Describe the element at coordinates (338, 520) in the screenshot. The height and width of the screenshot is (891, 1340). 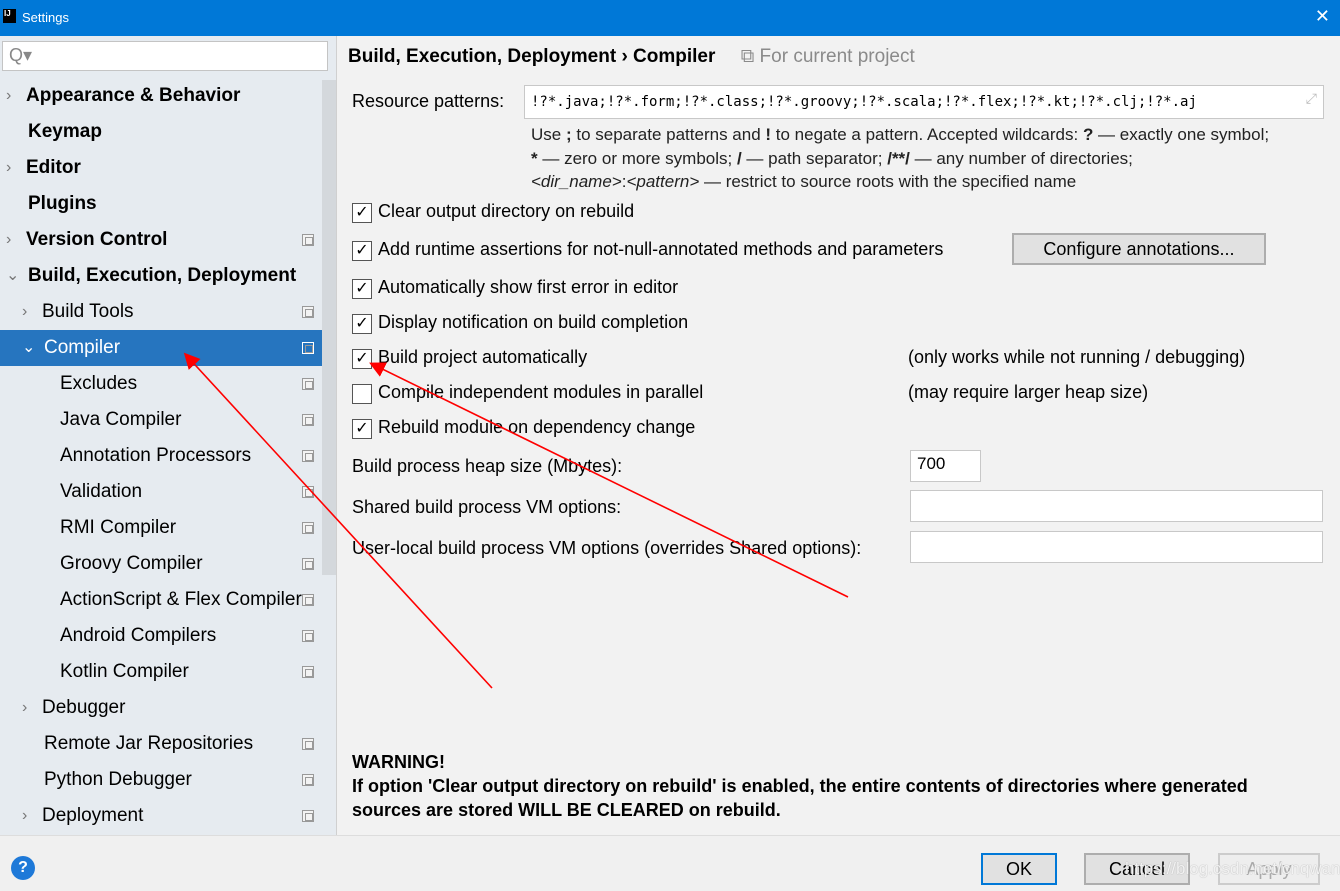
I see `arrow-to-compiler` at that location.